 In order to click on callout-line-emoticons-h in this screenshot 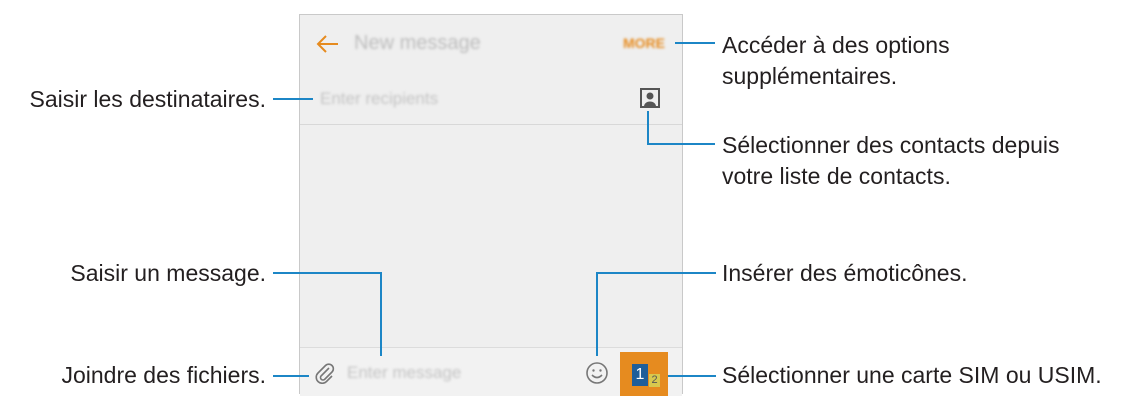, I will do `click(656, 273)`.